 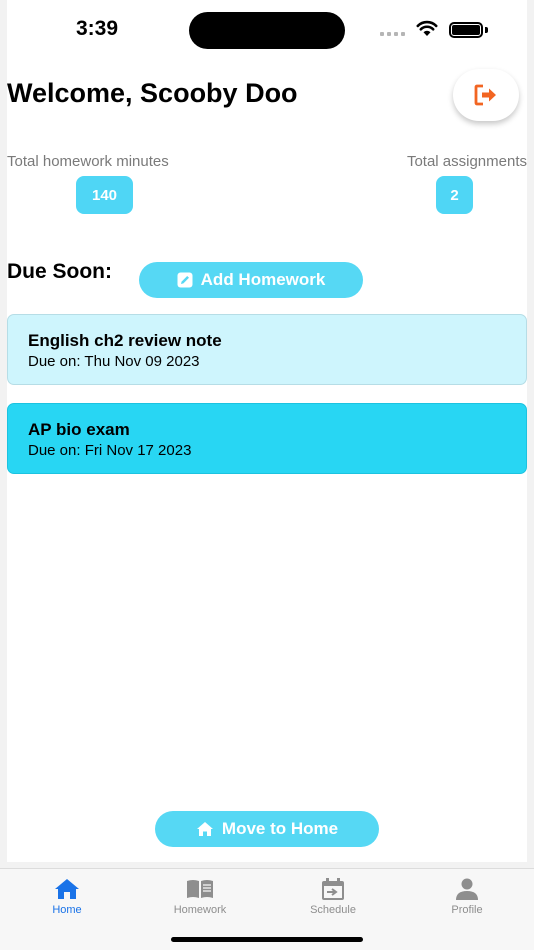 What do you see at coordinates (152, 93) in the screenshot?
I see `welcome-title: Welcome, Scooby Doo` at bounding box center [152, 93].